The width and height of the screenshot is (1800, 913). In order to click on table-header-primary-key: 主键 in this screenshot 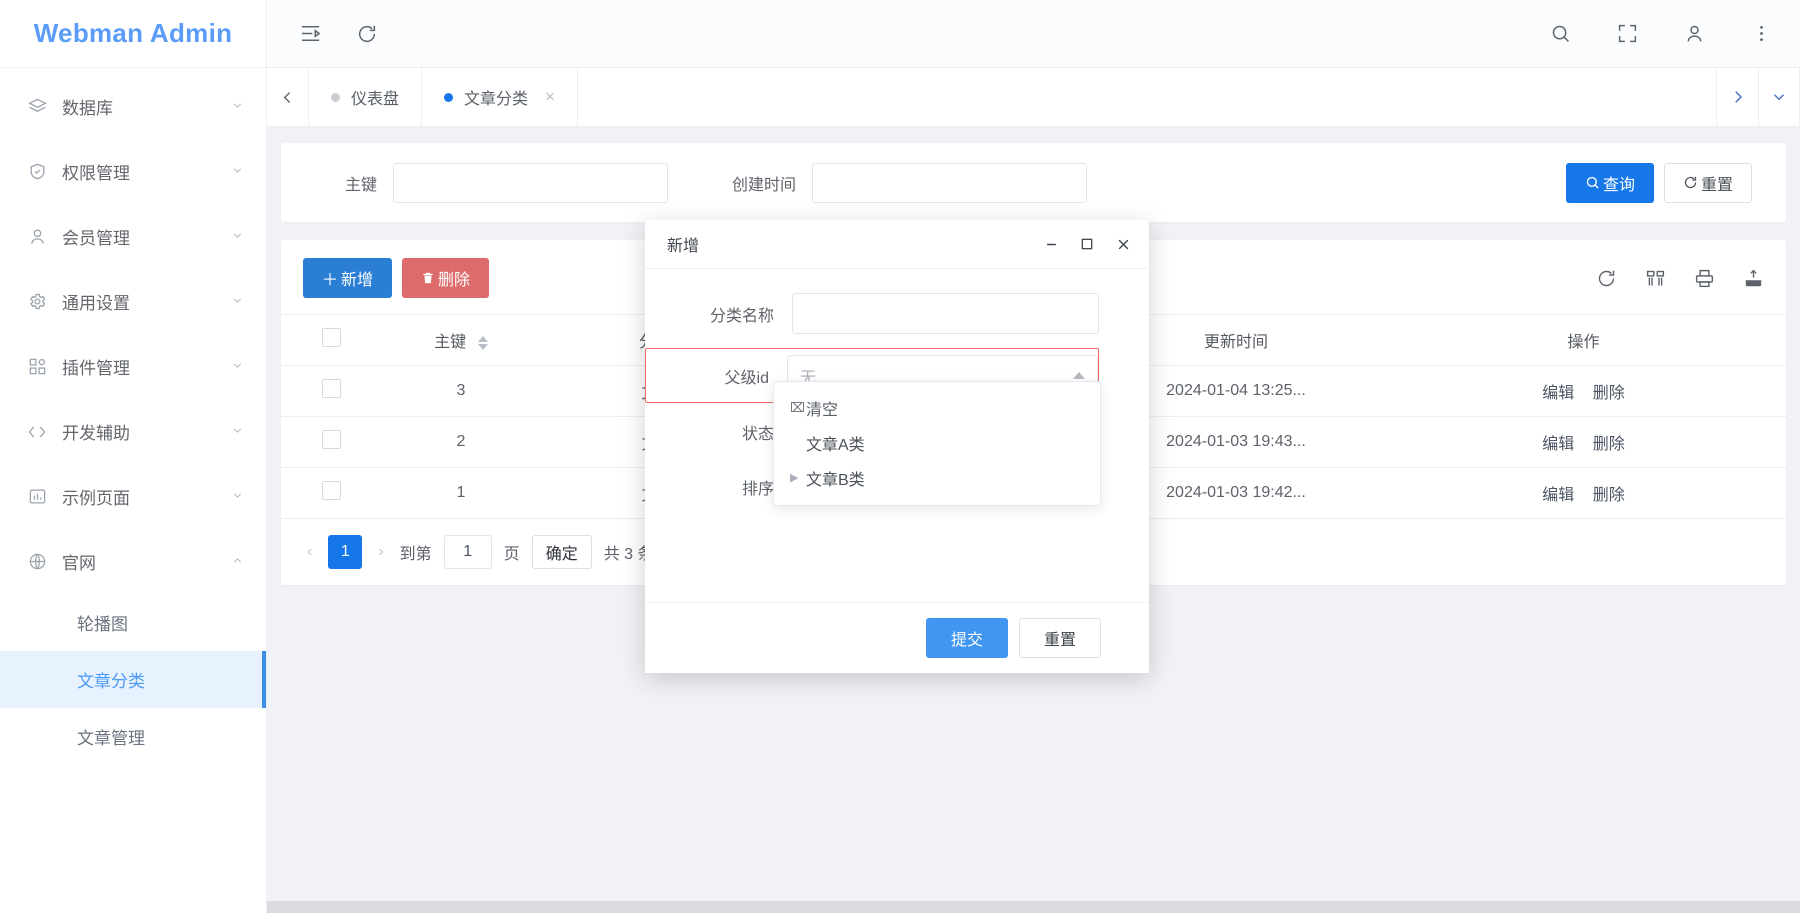, I will do `click(461, 340)`.